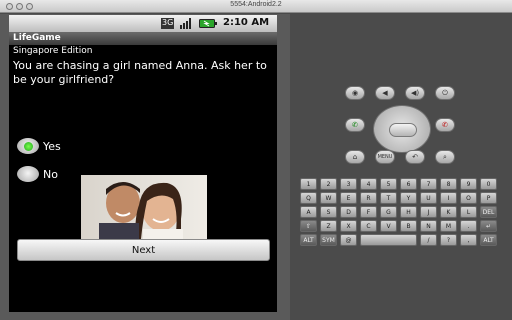 The height and width of the screenshot is (320, 512). I want to click on signal-icon, so click(186, 23).